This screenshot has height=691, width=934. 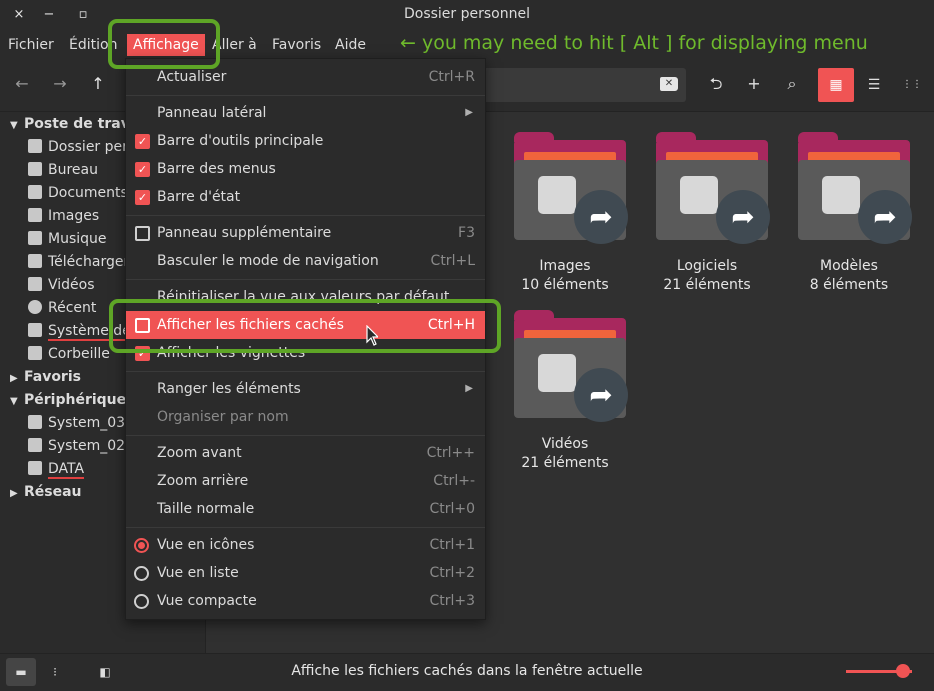 I want to click on sidebar-item-documents: Documents, so click(x=78, y=193).